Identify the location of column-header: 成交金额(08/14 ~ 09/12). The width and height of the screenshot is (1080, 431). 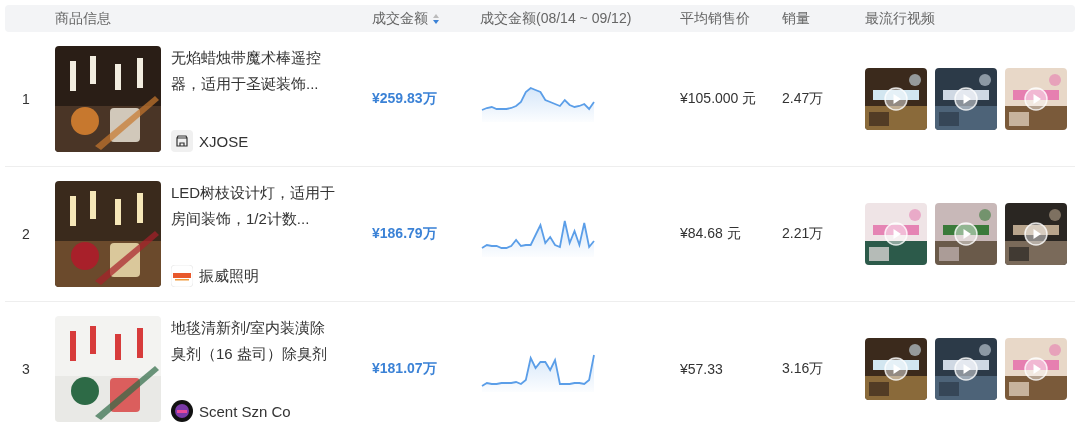
(556, 18).